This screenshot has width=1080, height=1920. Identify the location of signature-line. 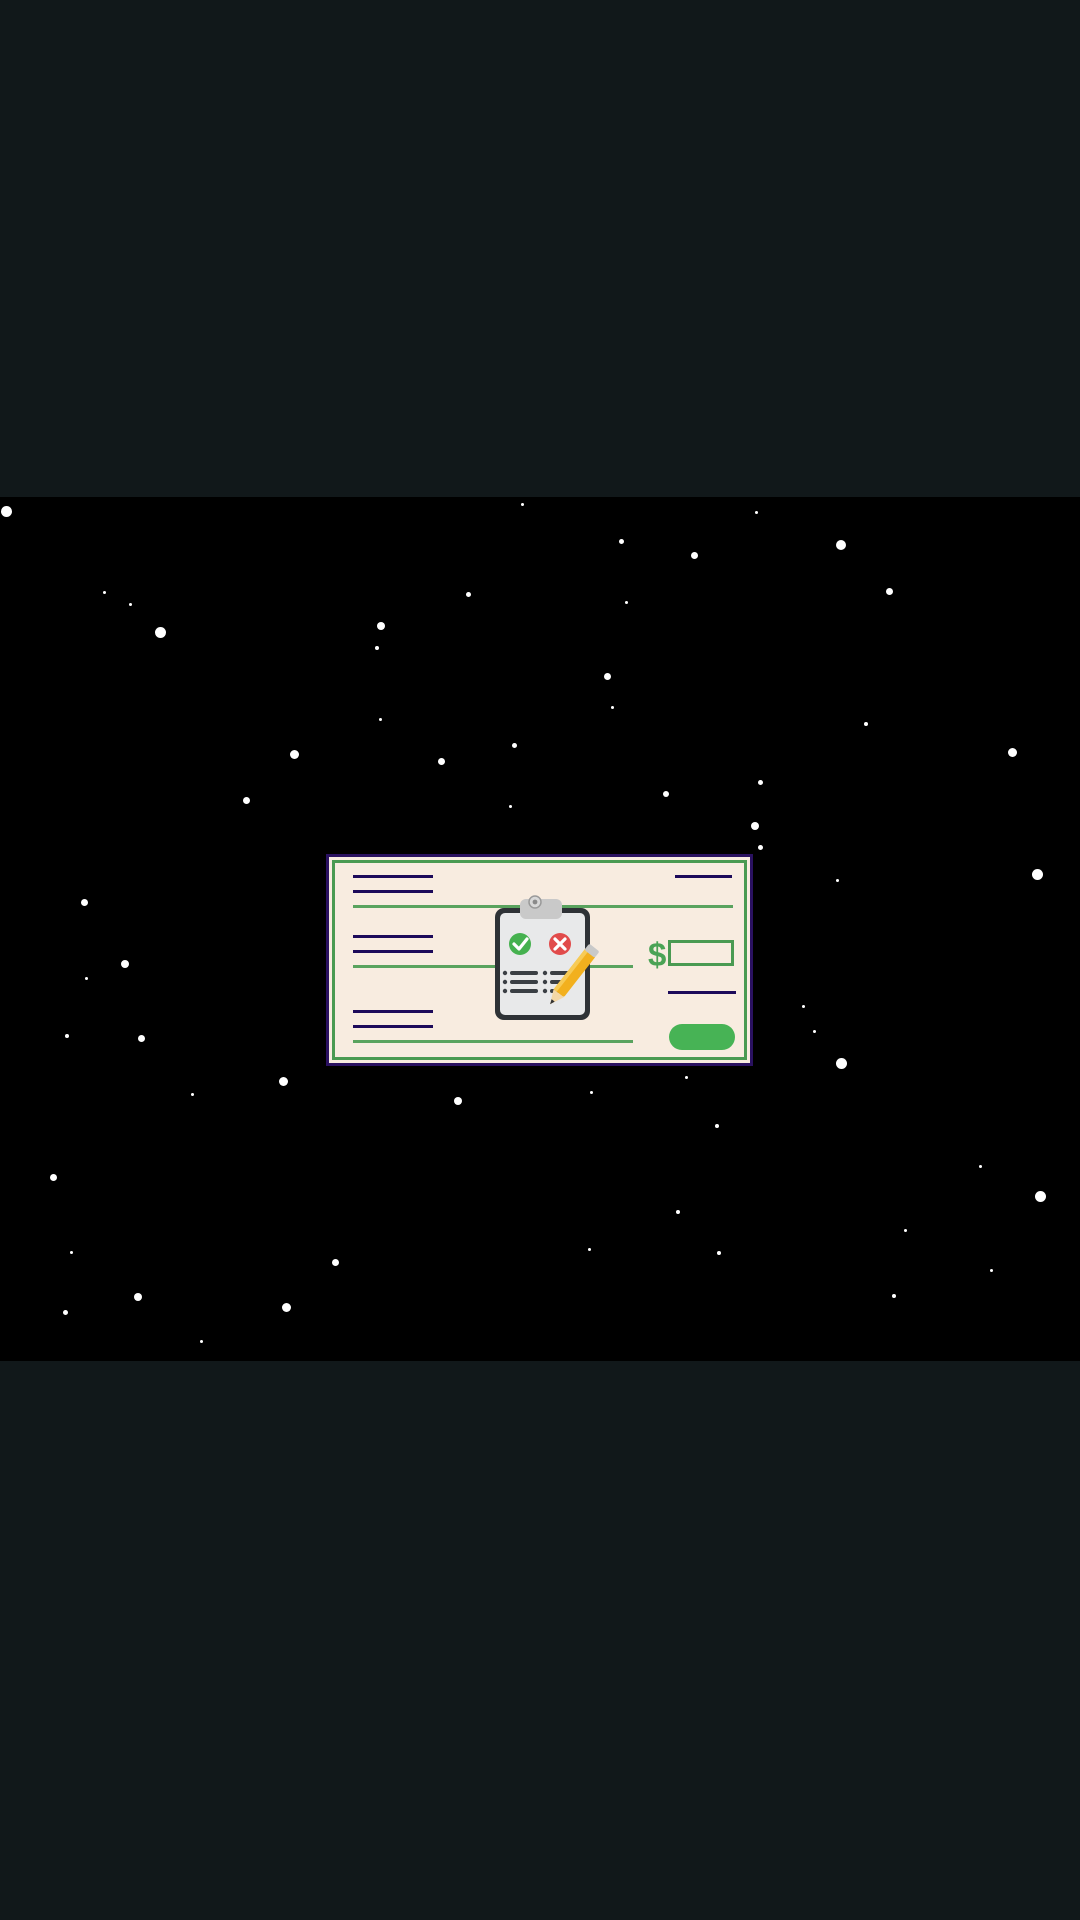
(493, 1041).